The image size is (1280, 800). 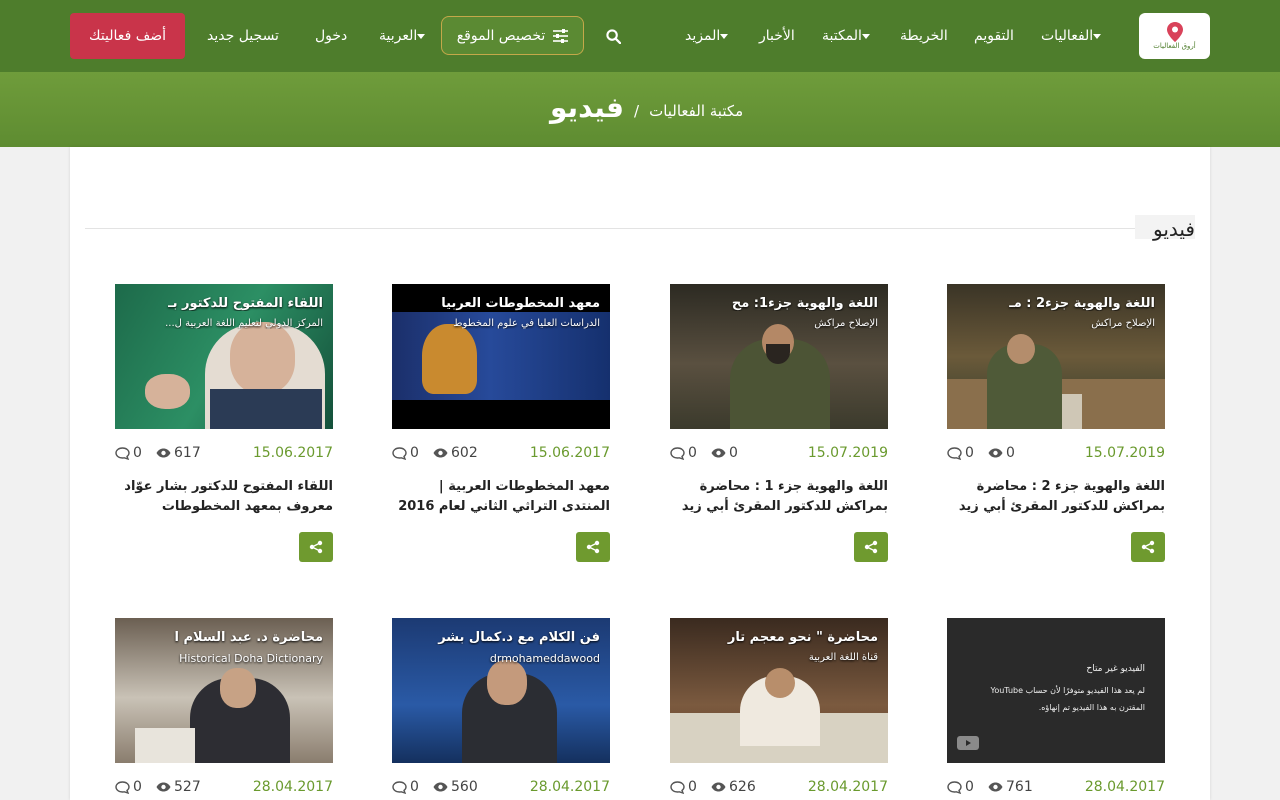 I want to click on nav-item-label: الخريطة, so click(x=924, y=36).